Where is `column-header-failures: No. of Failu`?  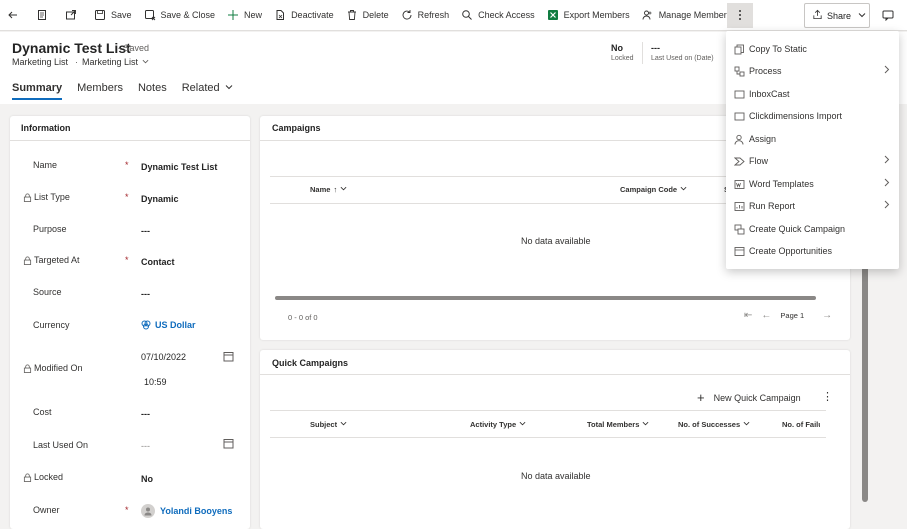
column-header-failures: No. of Failu is located at coordinates (801, 424).